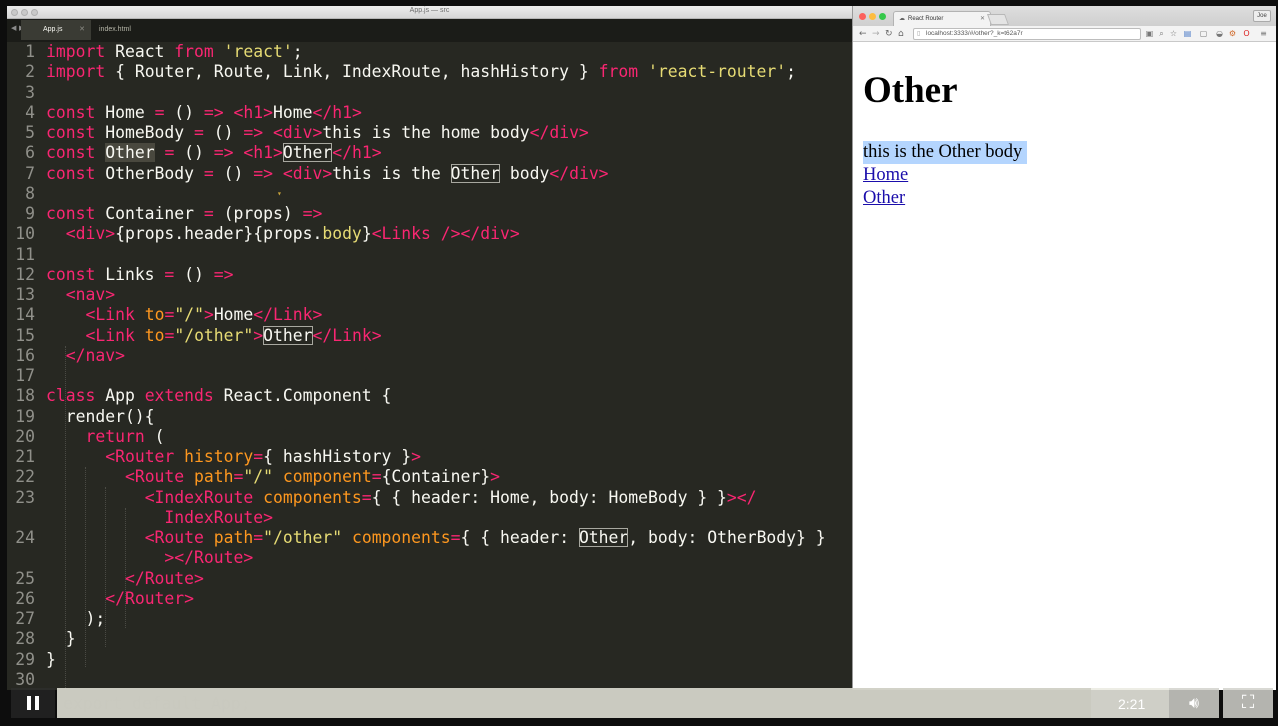  What do you see at coordinates (882, 16) in the screenshot?
I see `zoom-window-button` at bounding box center [882, 16].